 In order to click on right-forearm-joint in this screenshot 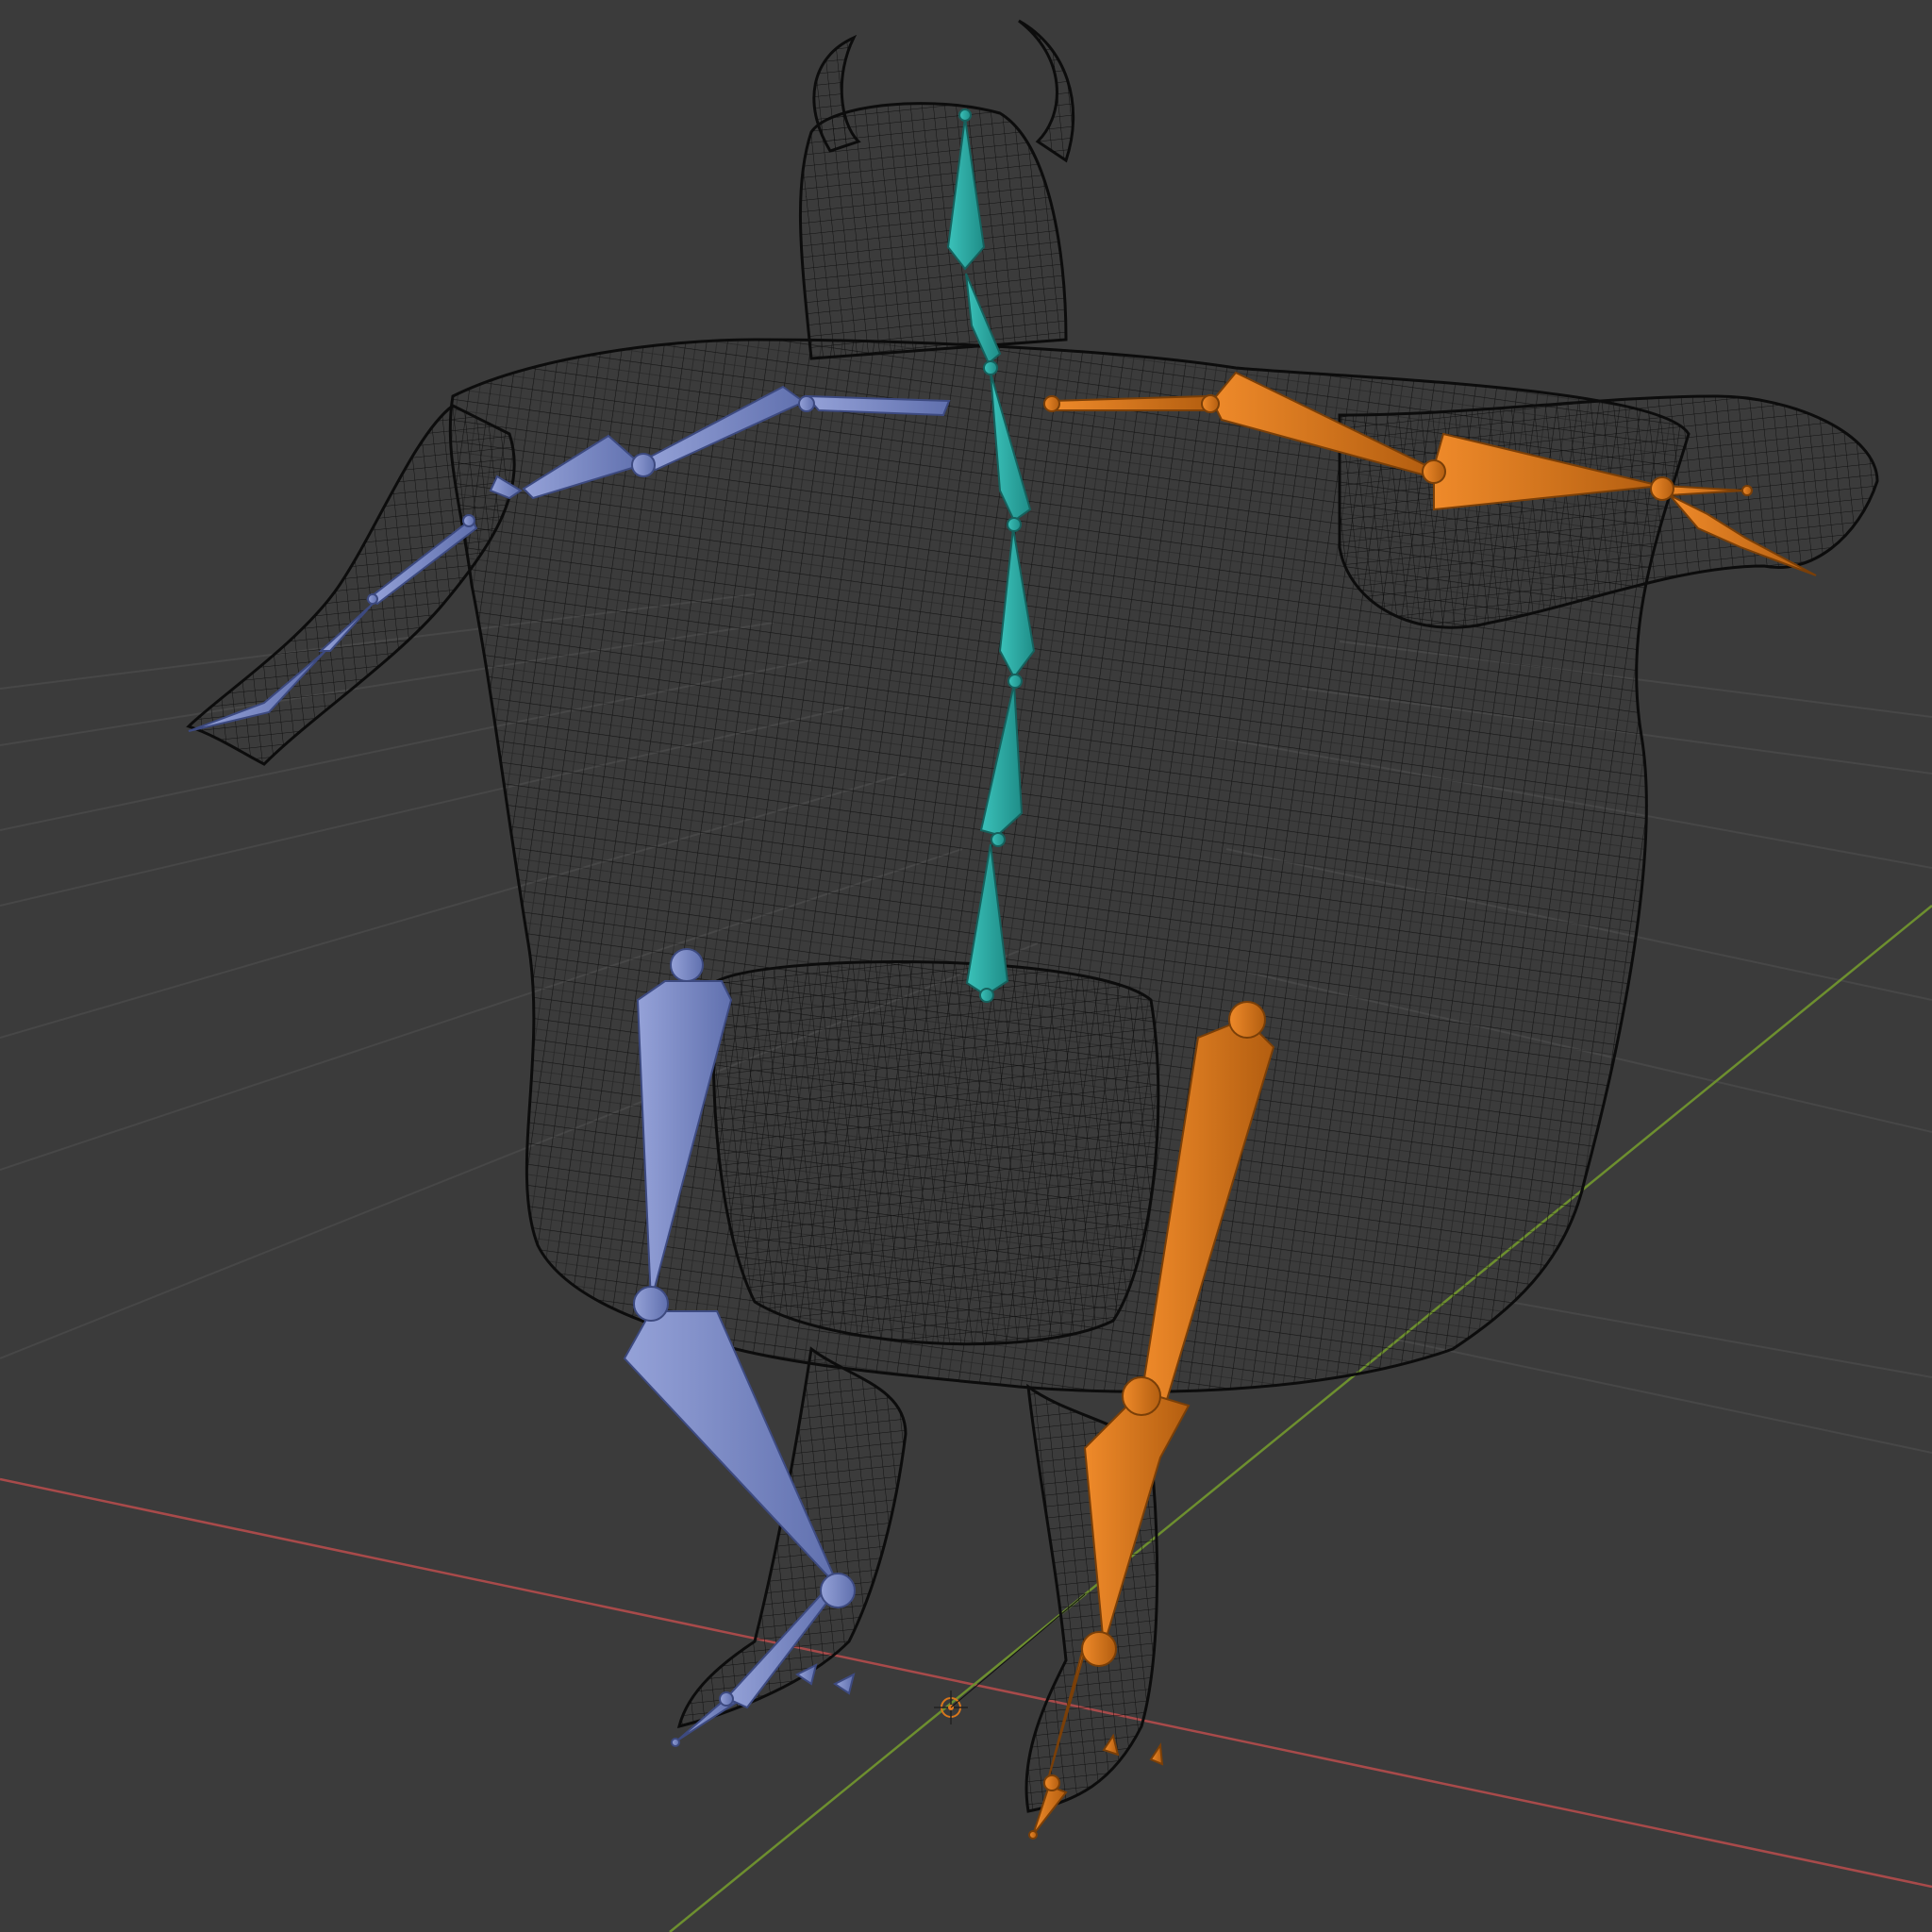, I will do `click(1434, 472)`.